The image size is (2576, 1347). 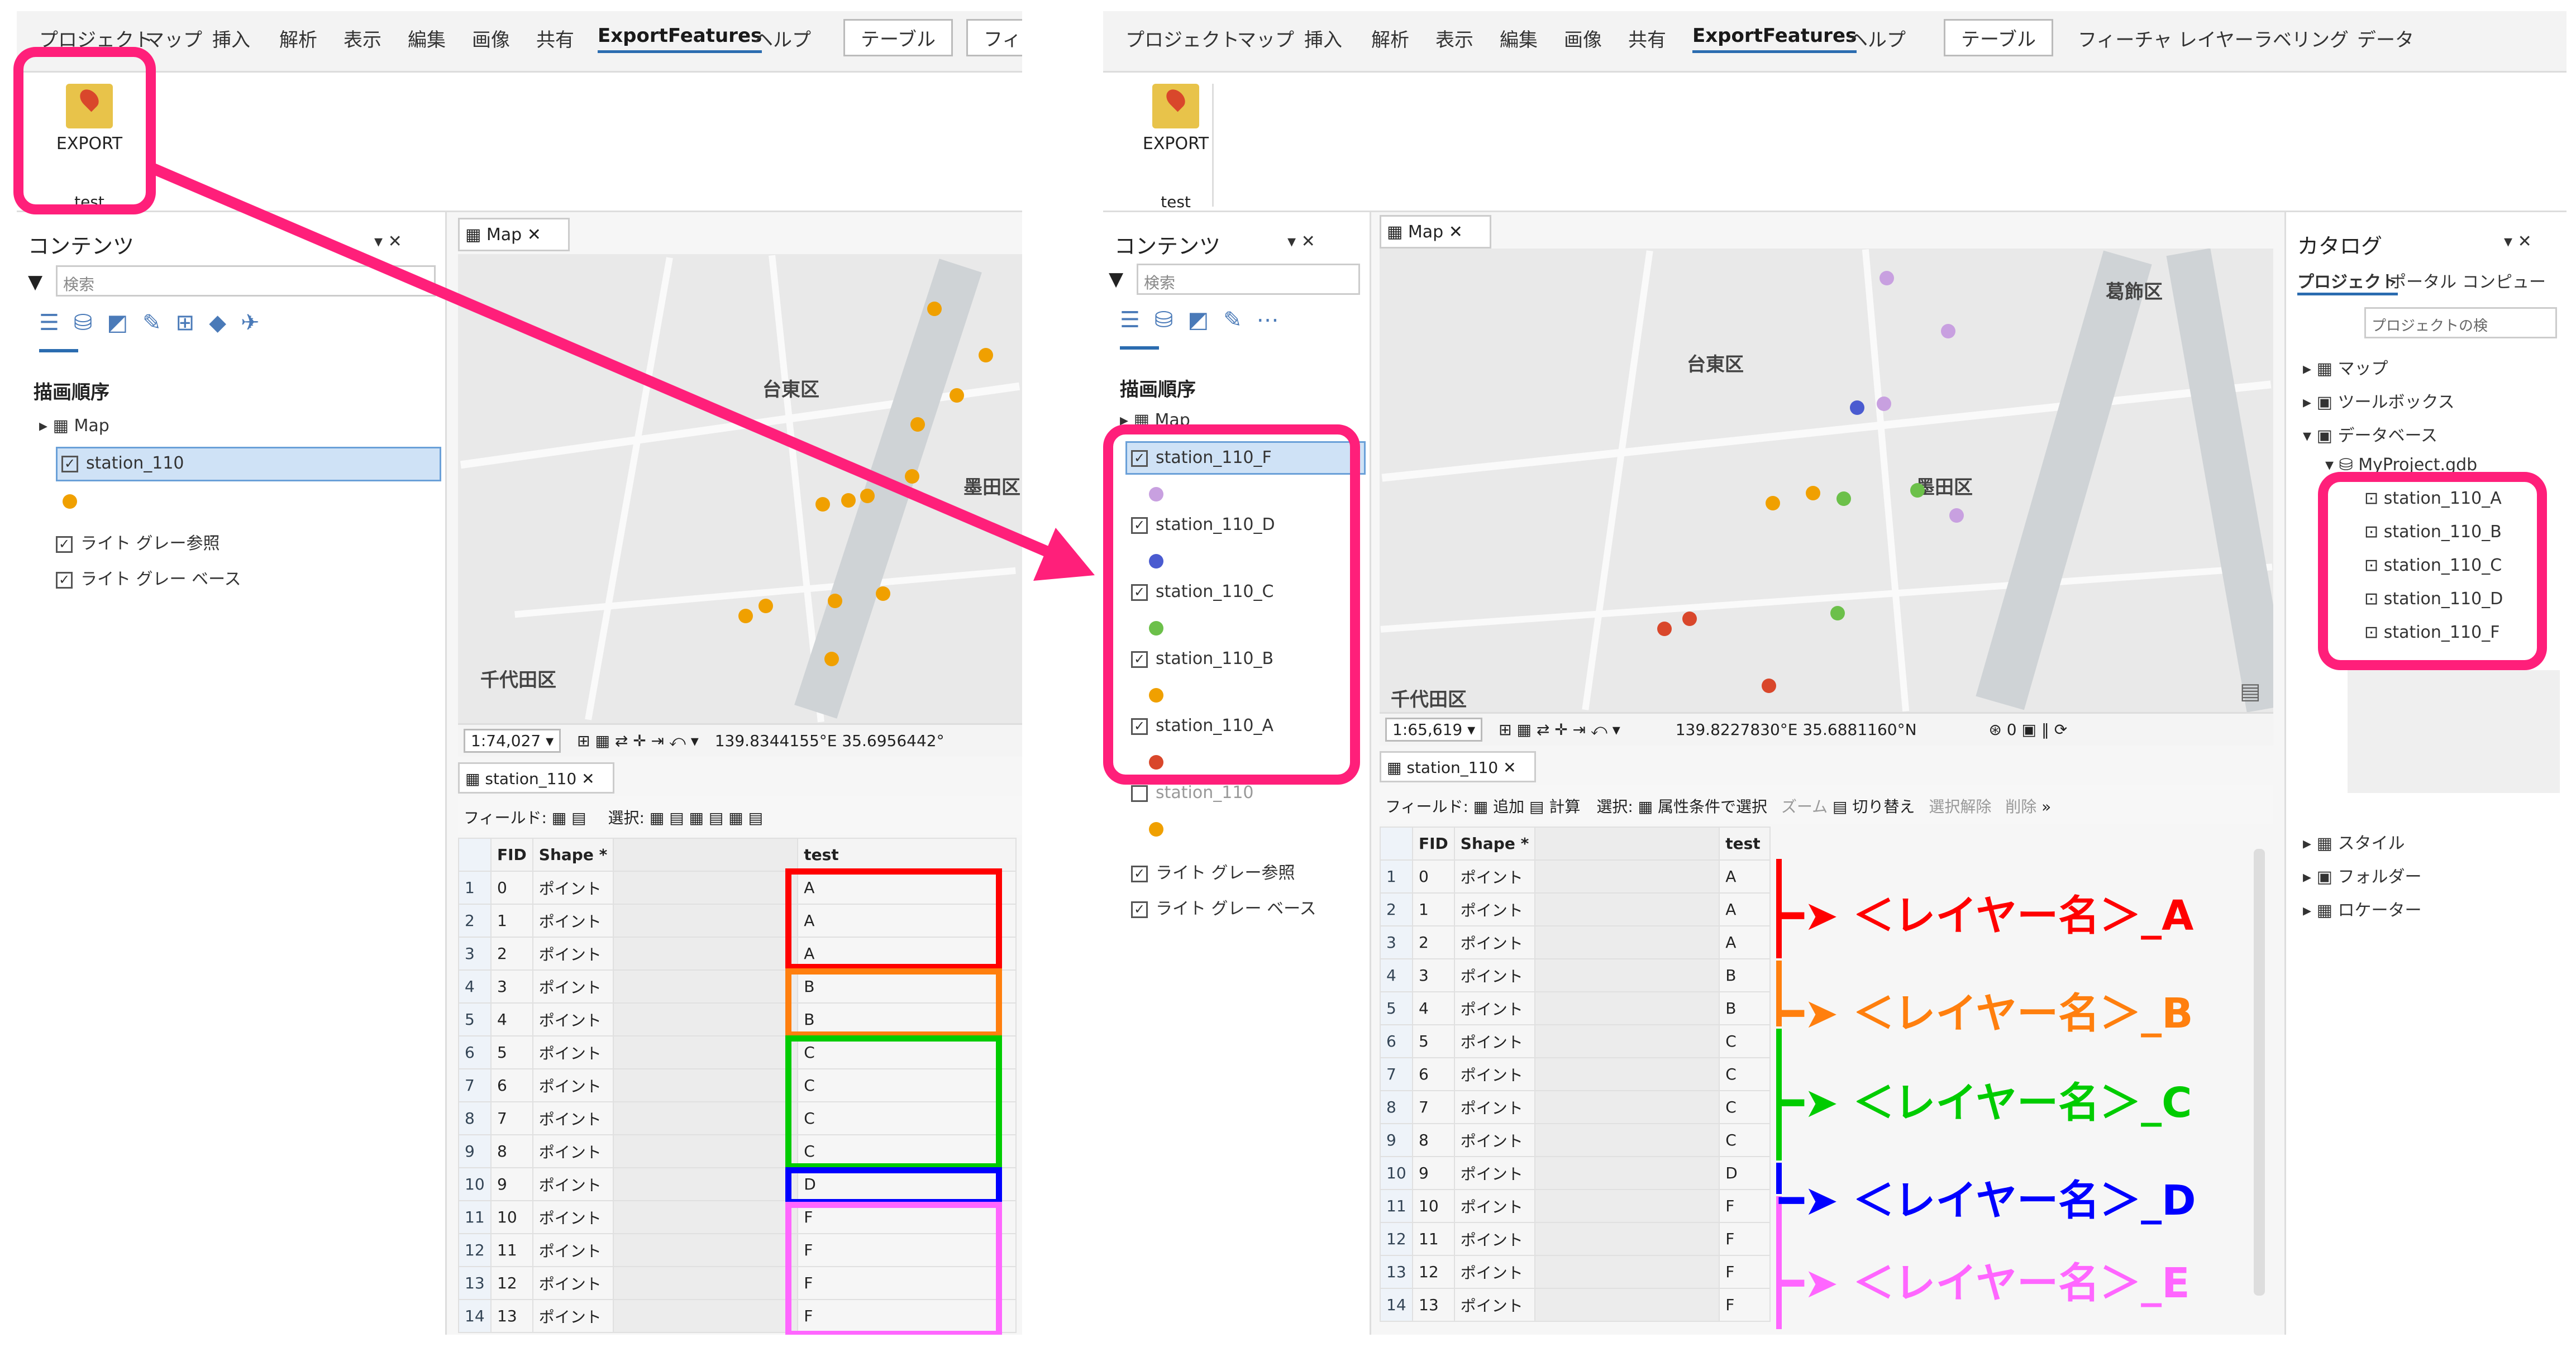 What do you see at coordinates (601, 360) in the screenshot?
I see `flow-arrow-line` at bounding box center [601, 360].